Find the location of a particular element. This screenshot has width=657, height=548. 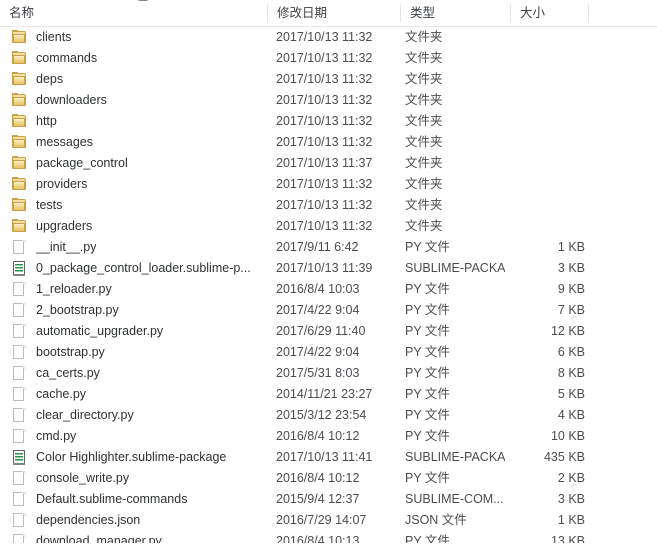

file-row: downloaders 2017/10/13 11:32 文件夹 is located at coordinates (328, 100).